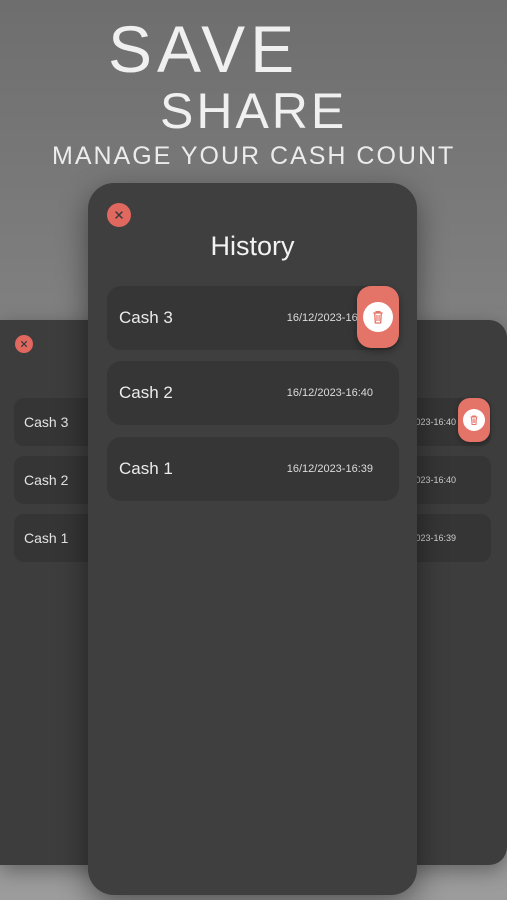 This screenshot has height=900, width=507. What do you see at coordinates (252, 246) in the screenshot?
I see `page-title: History` at bounding box center [252, 246].